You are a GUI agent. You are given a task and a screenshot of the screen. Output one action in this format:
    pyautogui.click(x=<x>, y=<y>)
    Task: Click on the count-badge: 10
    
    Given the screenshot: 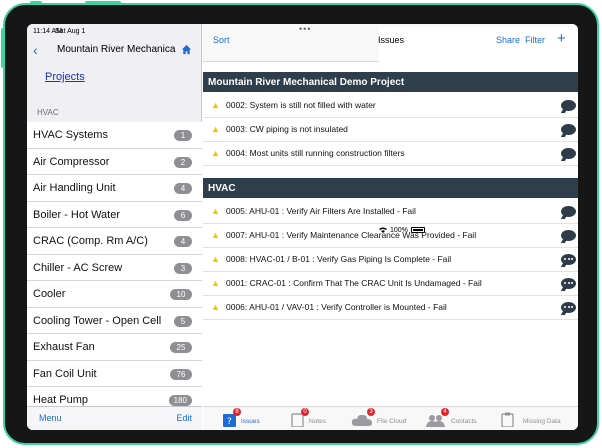 What is the action you would take?
    pyautogui.click(x=181, y=294)
    